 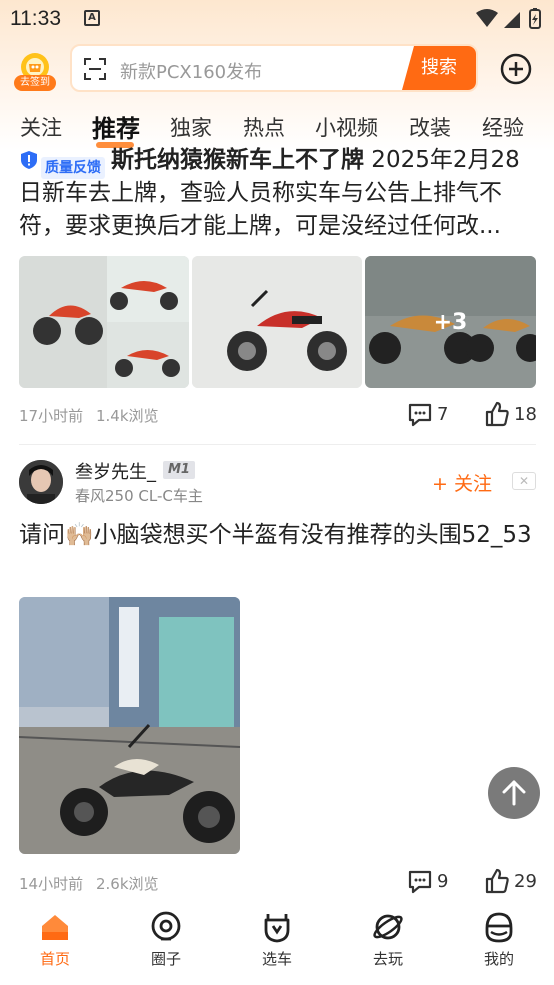 I want to click on post1-title: 斯托纳猿猴新车上不了牌, so click(x=237, y=160).